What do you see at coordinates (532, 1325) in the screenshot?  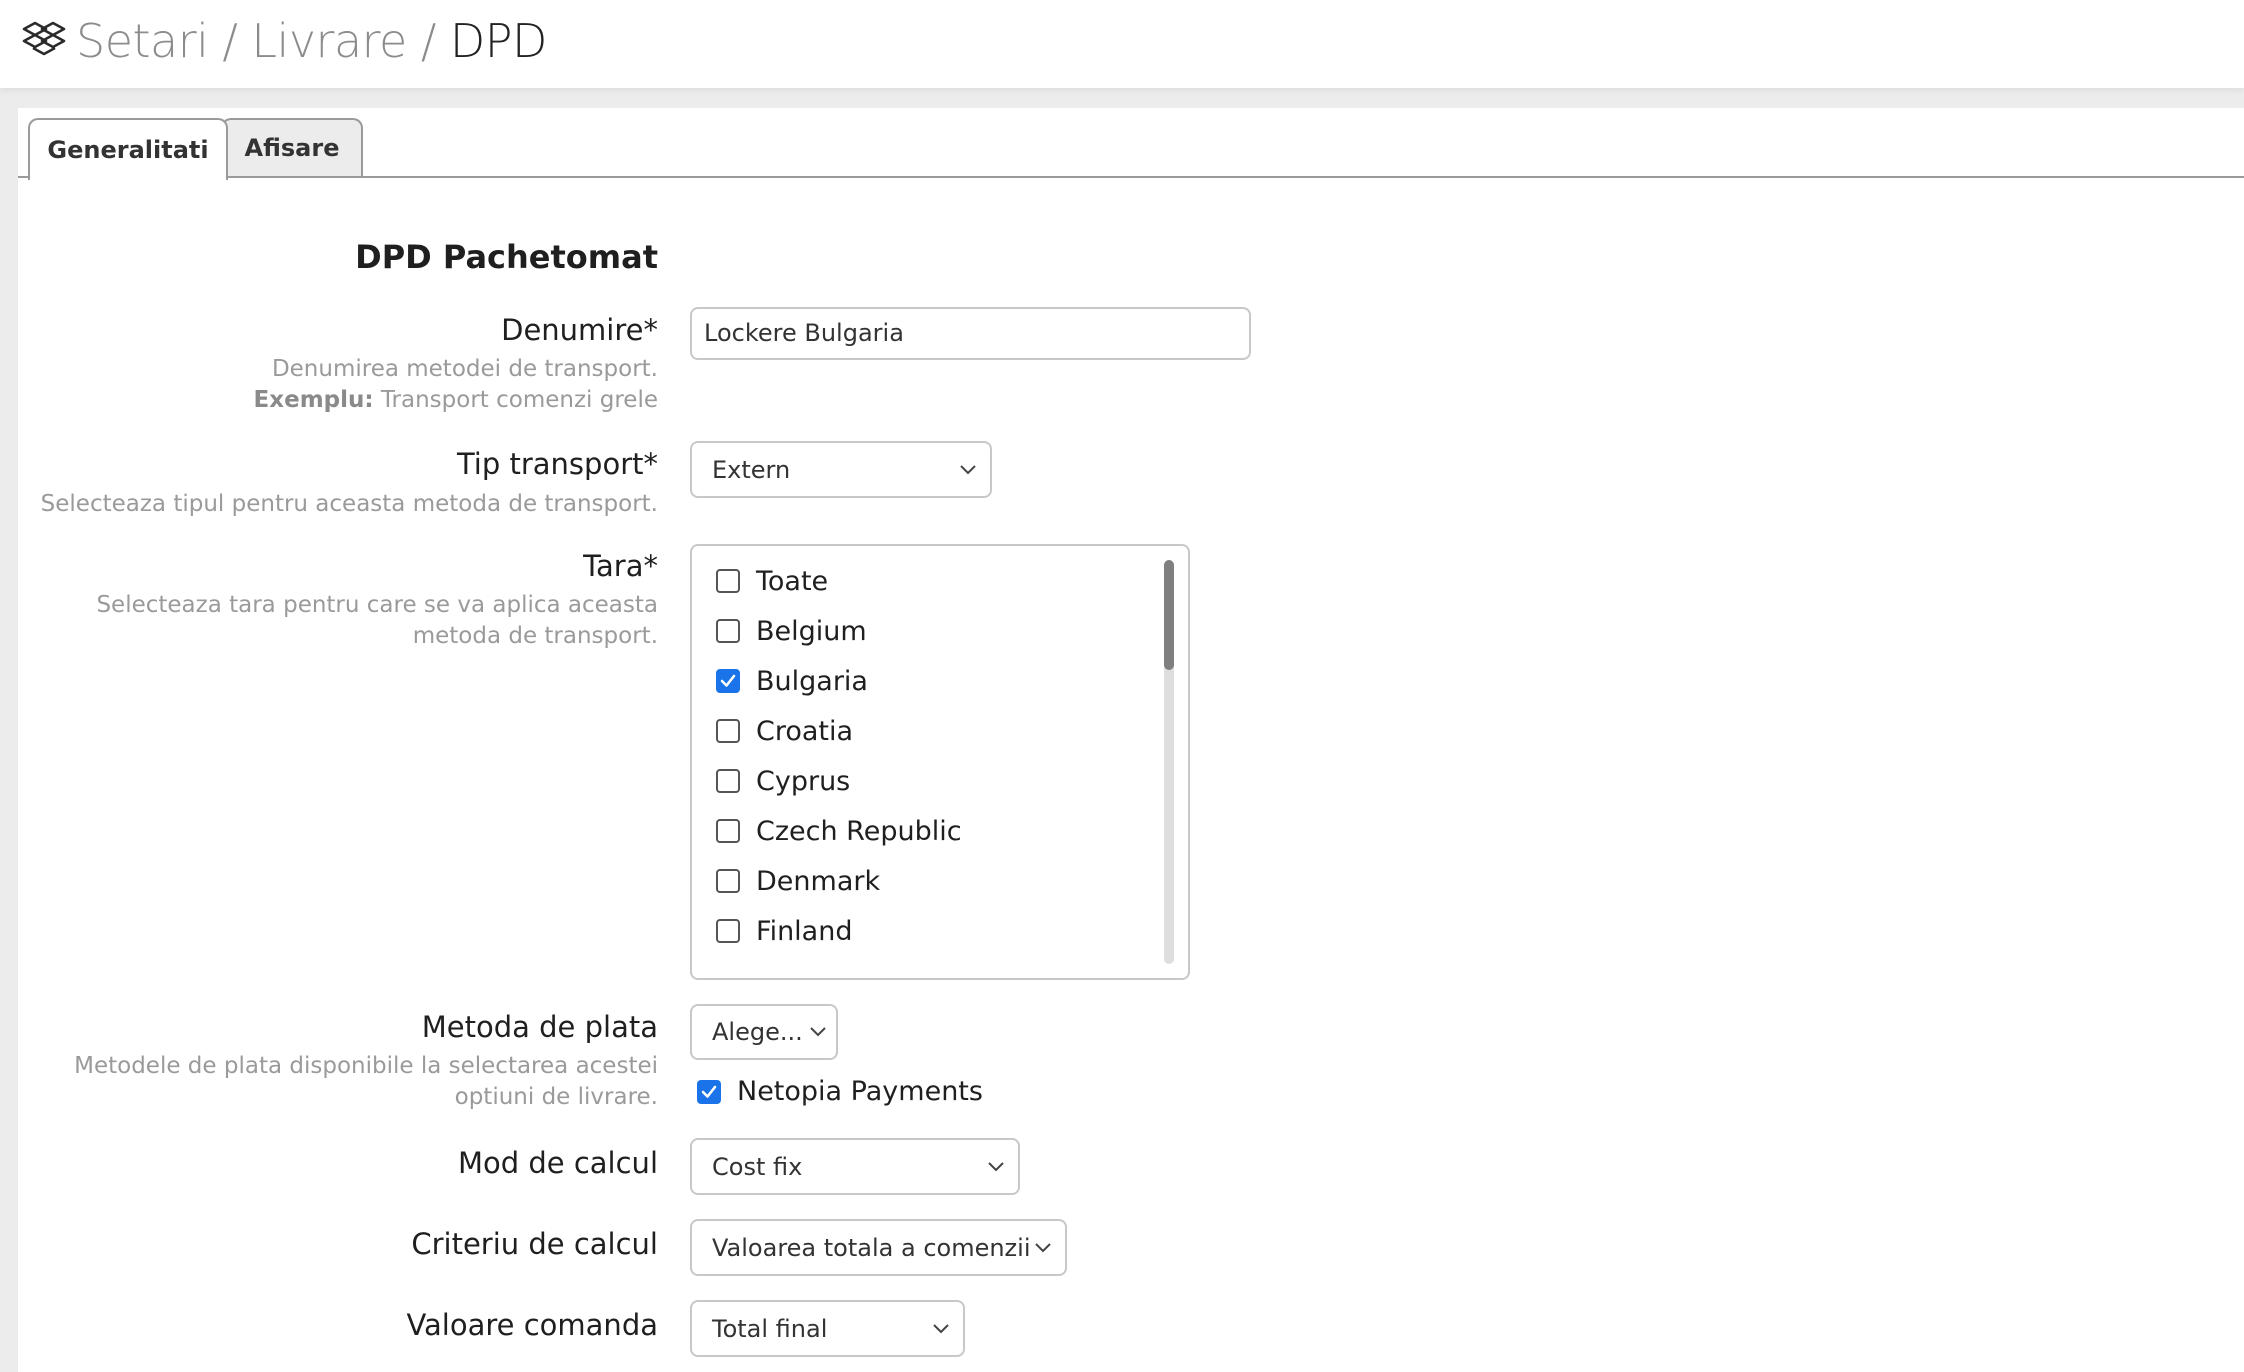 I see `valoare-comanda-label: Valoare comanda` at bounding box center [532, 1325].